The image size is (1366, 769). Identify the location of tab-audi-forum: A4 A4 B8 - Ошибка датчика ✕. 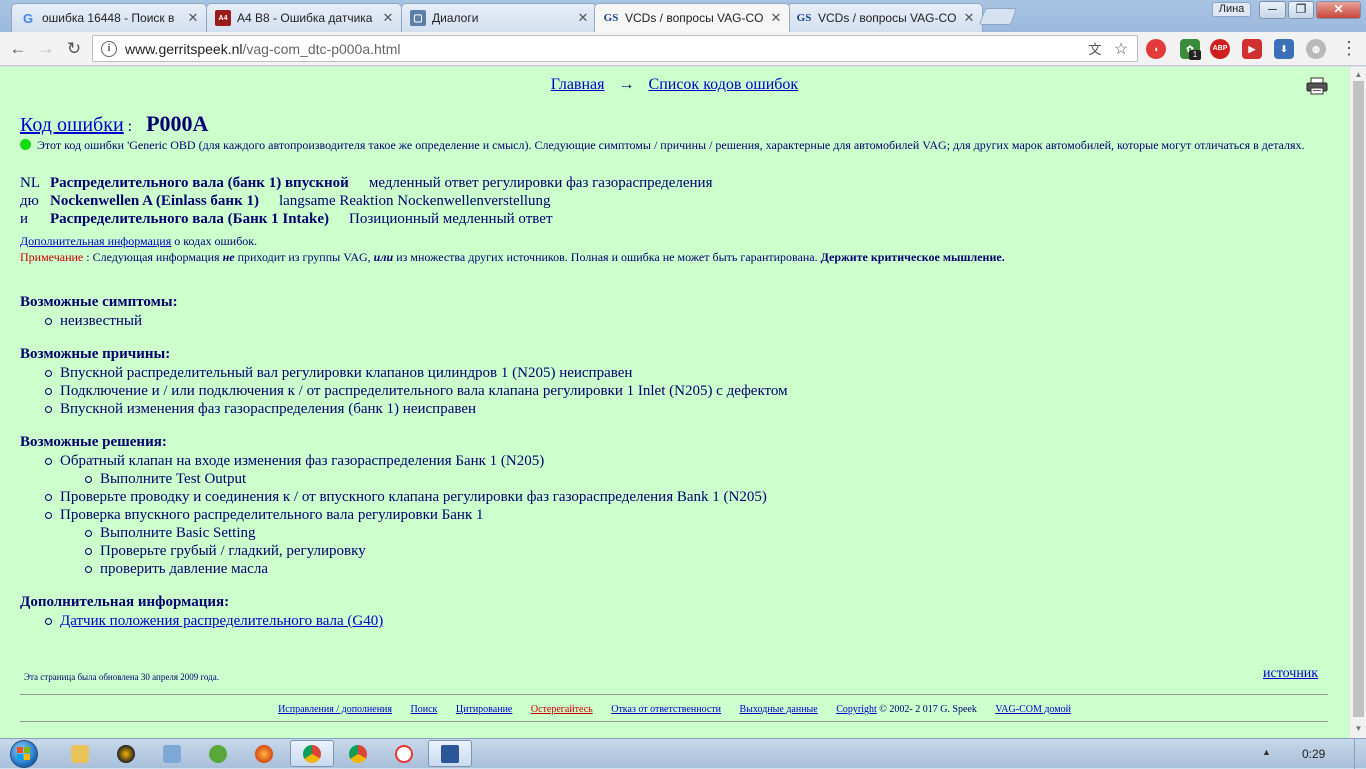
(304, 17).